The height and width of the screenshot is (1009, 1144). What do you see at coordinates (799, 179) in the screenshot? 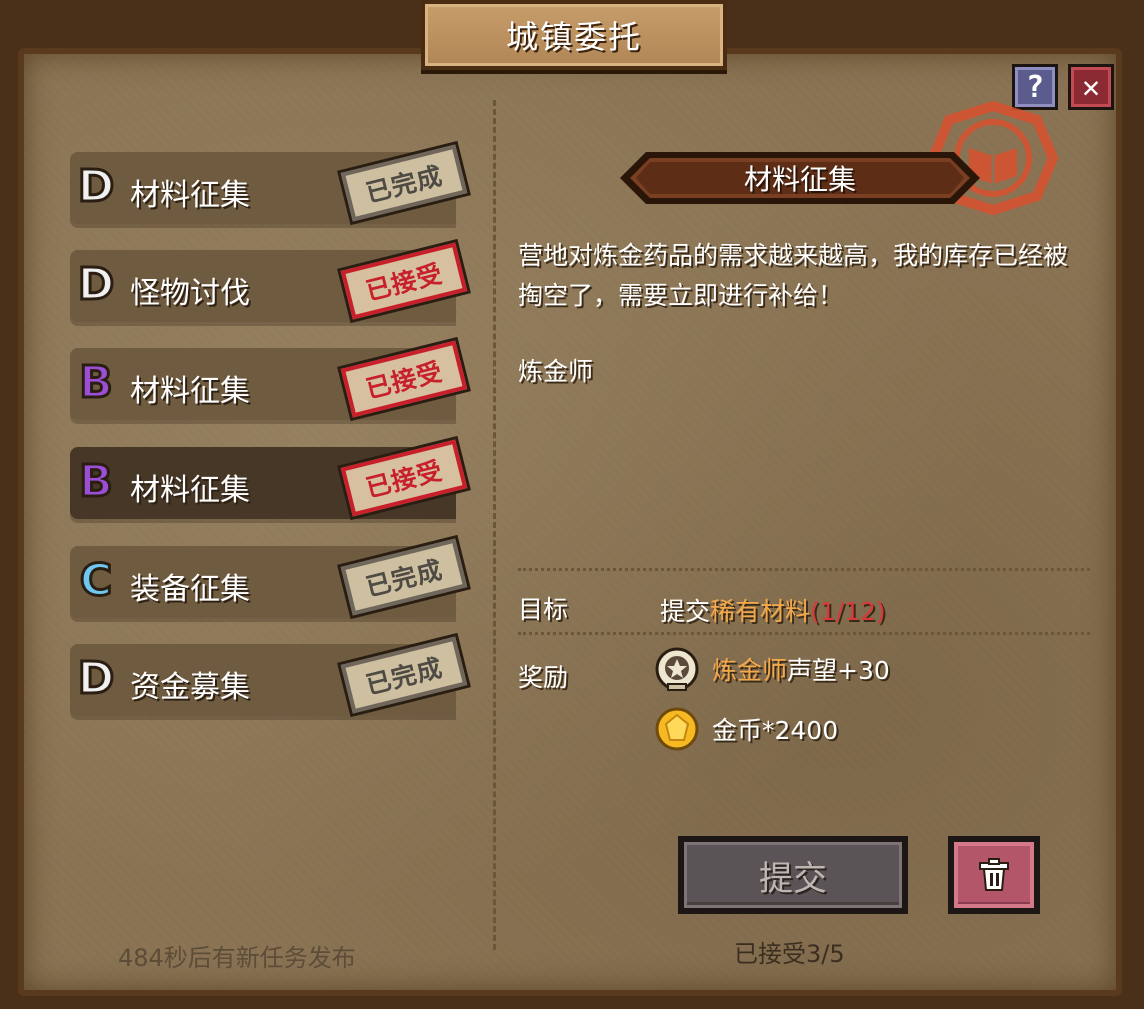
I see `detail-title: 材料征集` at bounding box center [799, 179].